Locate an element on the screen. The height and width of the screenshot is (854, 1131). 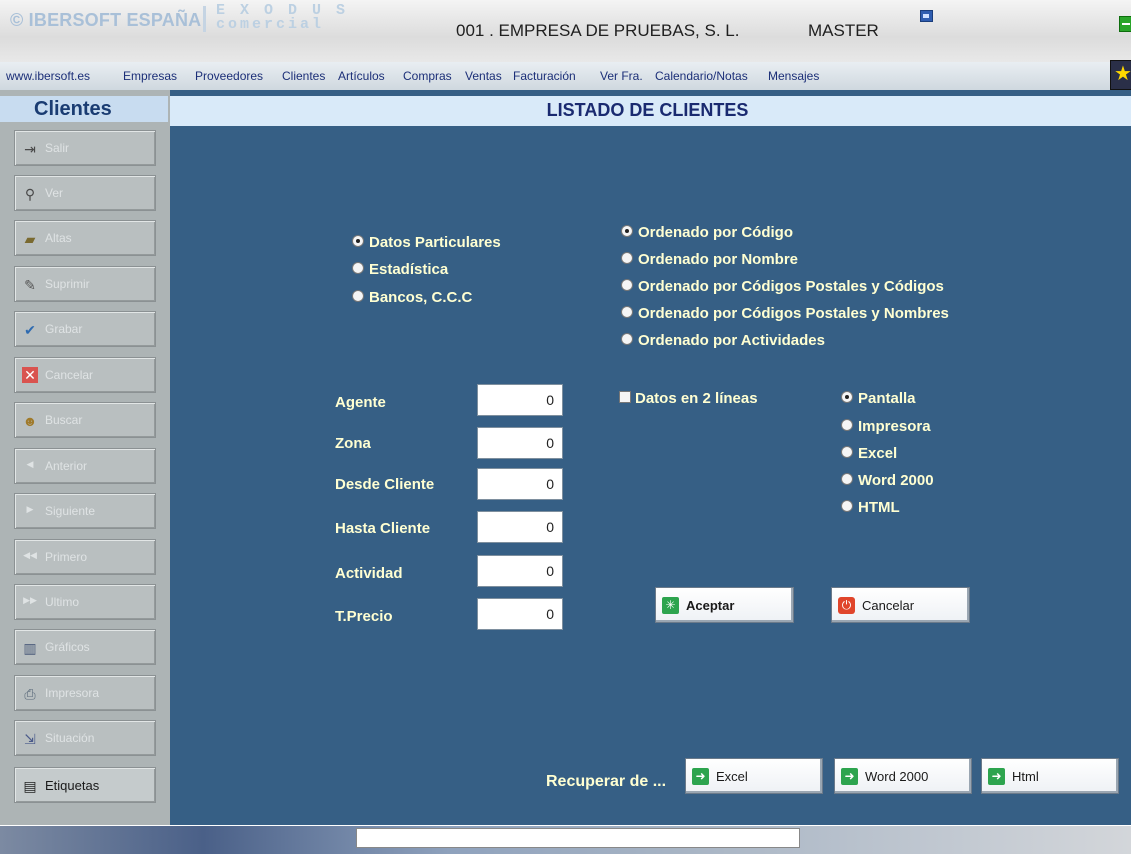
radio-salida-excel: Excel is located at coordinates (869, 453).